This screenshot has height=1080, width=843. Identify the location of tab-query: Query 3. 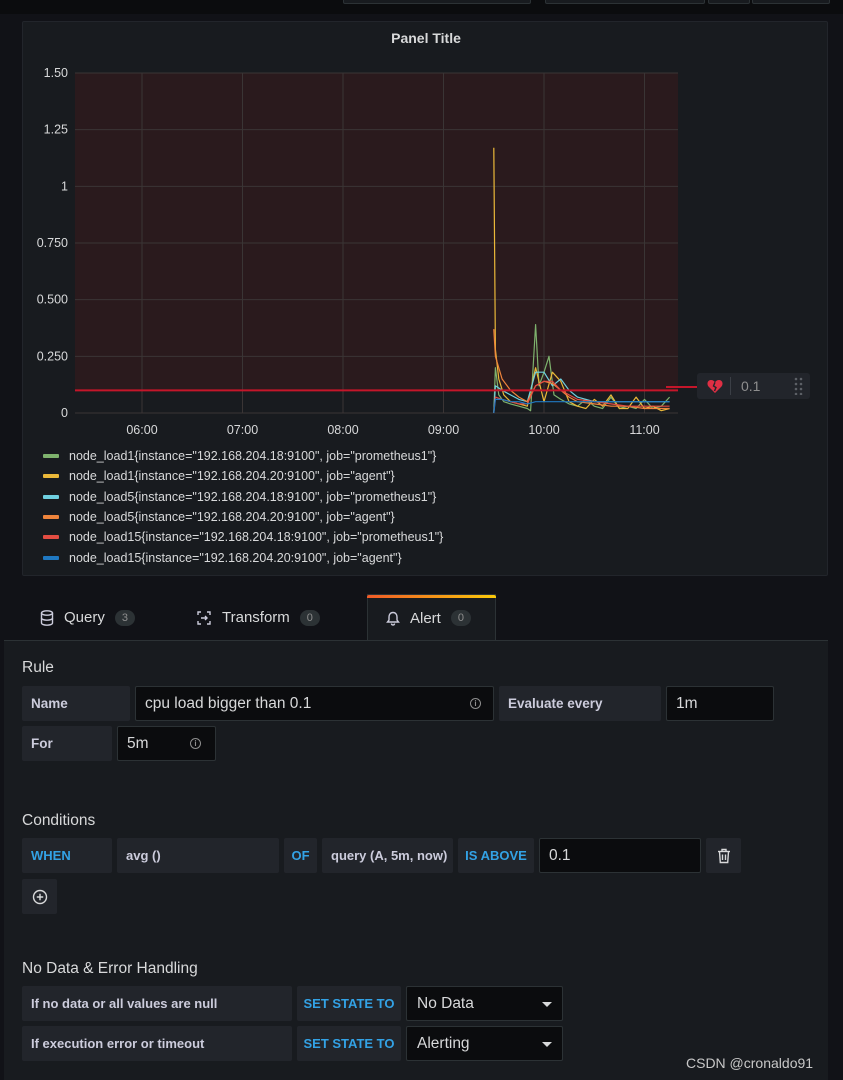
(87, 617).